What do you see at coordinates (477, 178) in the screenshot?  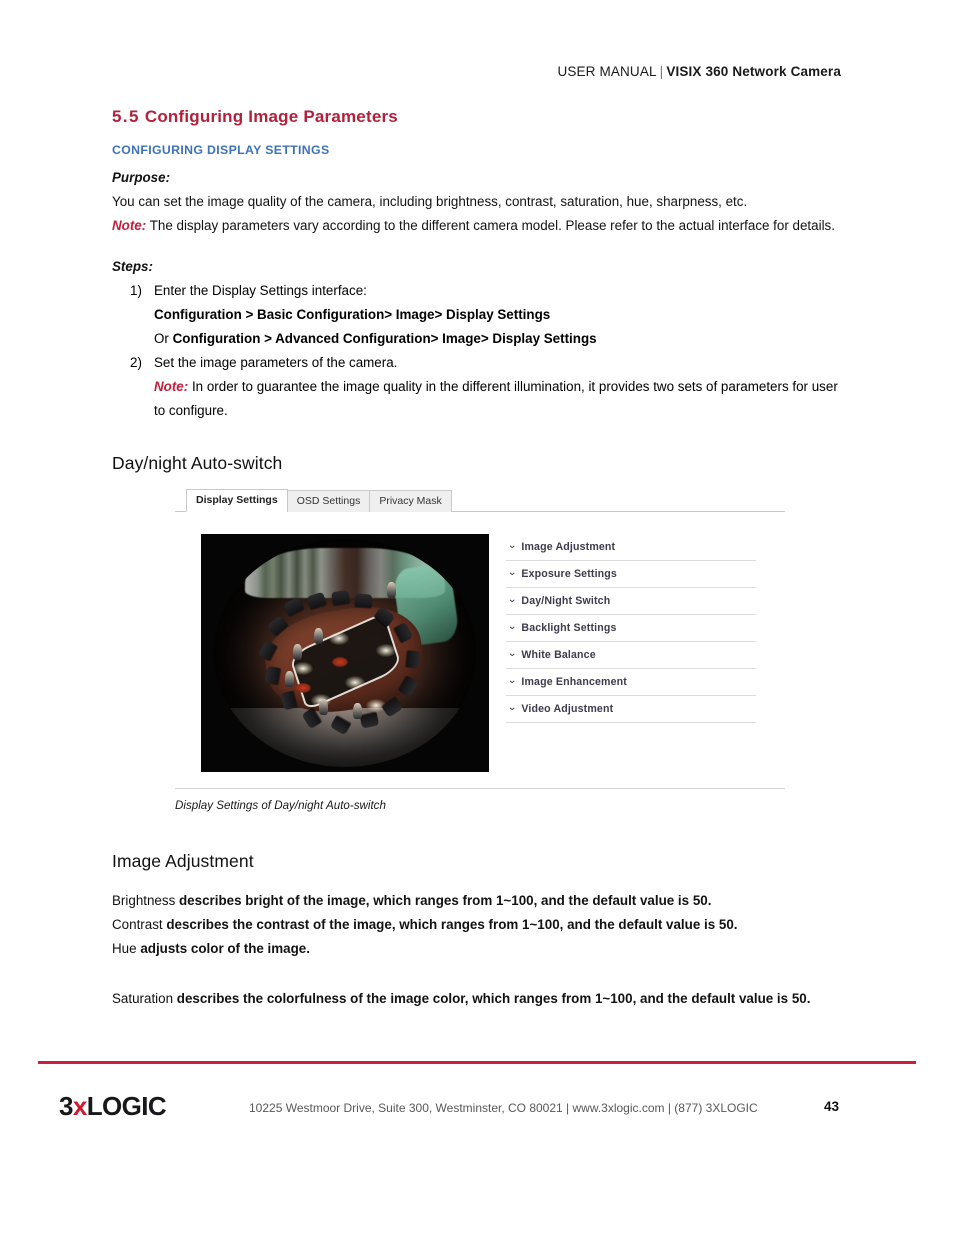 I see `purpose-label-line: Purpose:` at bounding box center [477, 178].